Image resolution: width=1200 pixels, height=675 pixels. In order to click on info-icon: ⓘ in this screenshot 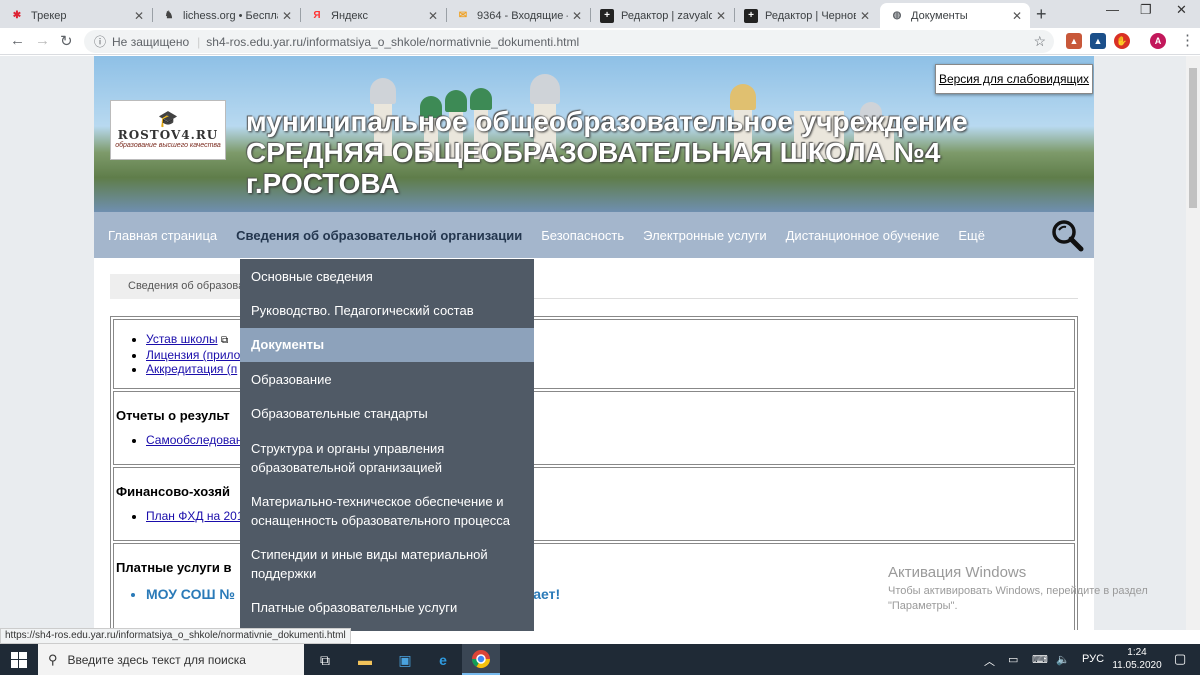, I will do `click(100, 41)`.